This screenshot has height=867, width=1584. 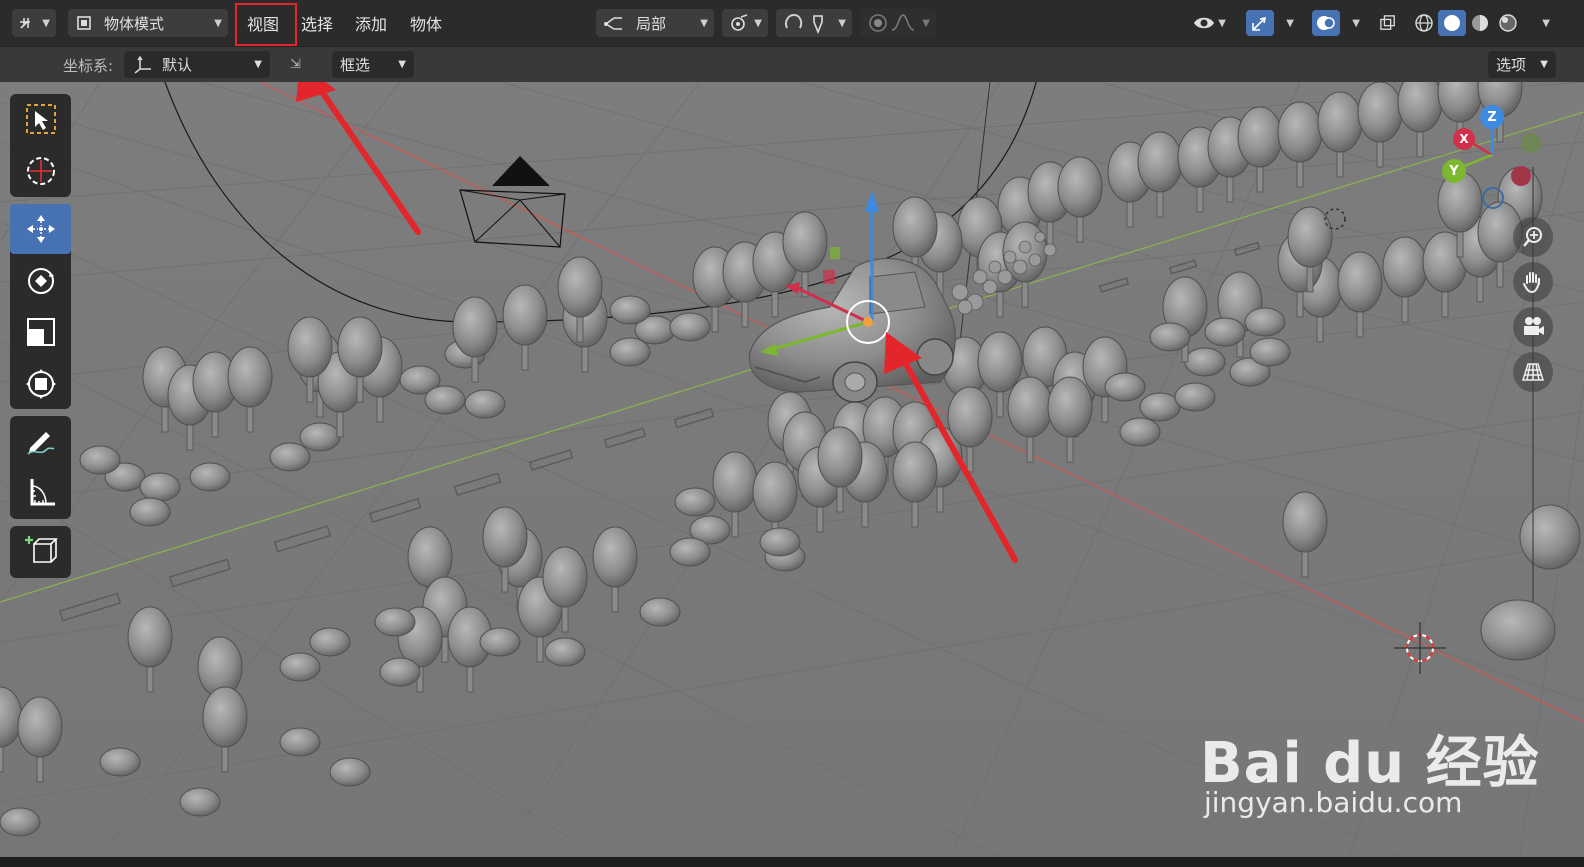 I want to click on perspective-toggle-button, so click(x=1533, y=372).